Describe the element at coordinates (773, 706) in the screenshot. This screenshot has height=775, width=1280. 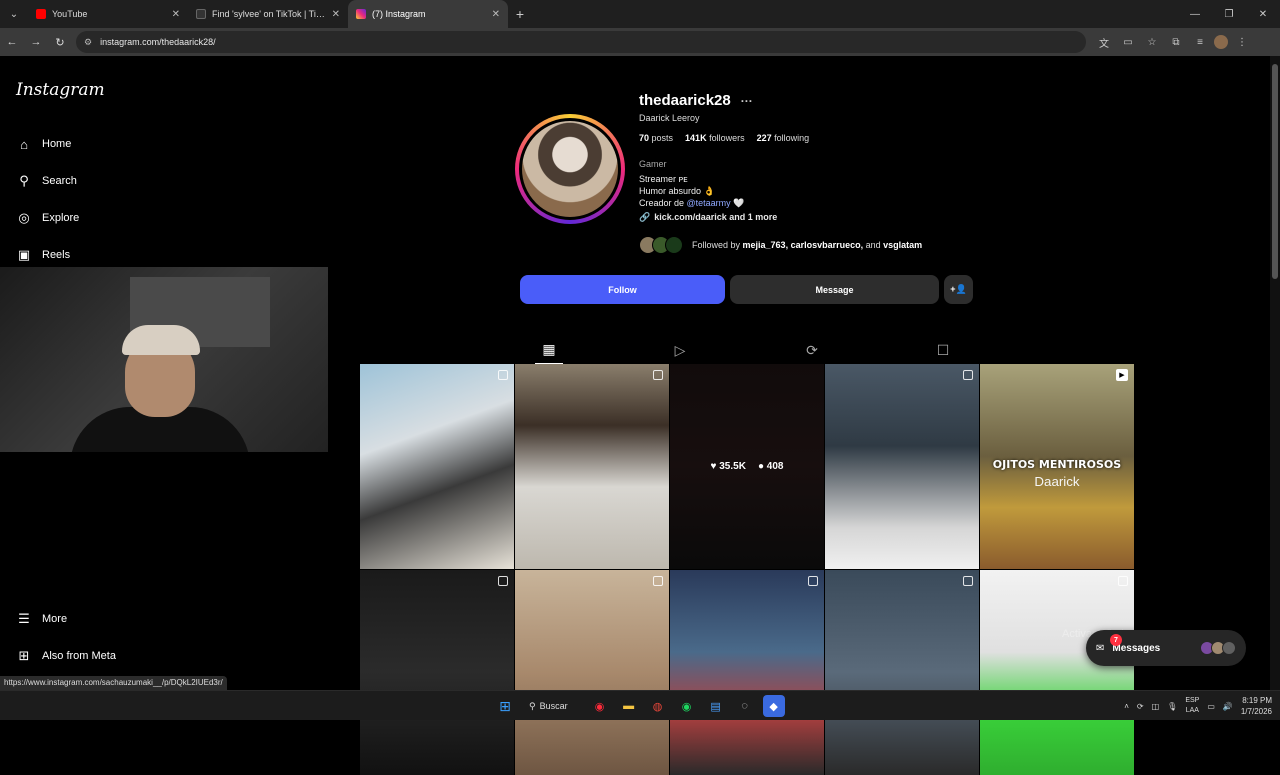
I see `app-icon: ◆` at that location.